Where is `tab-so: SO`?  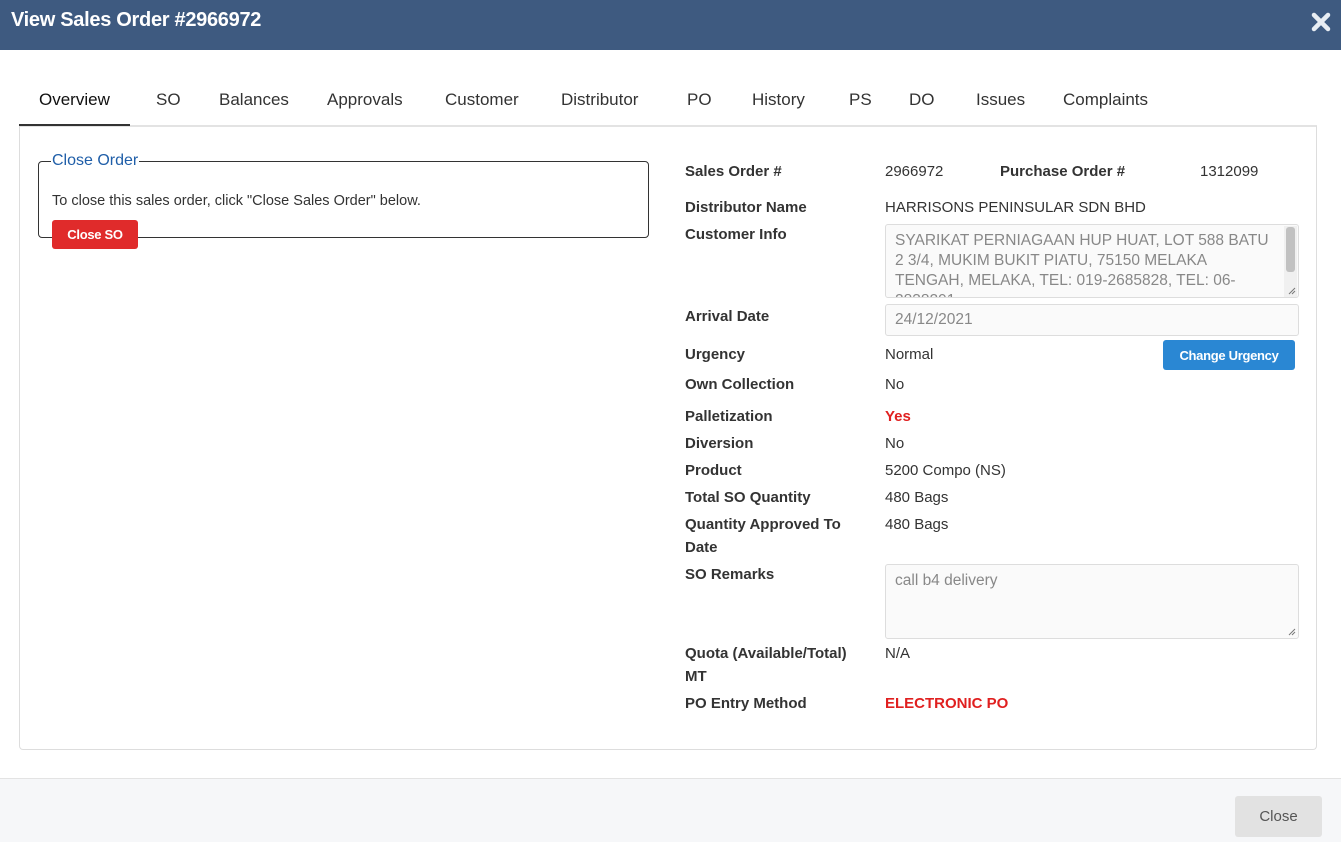
tab-so: SO is located at coordinates (168, 100).